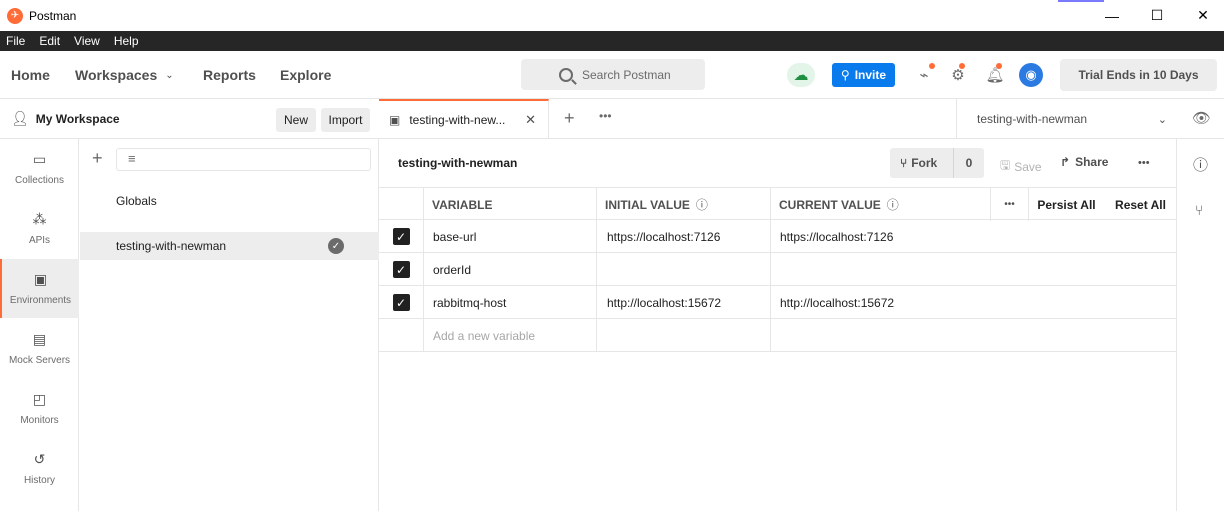 The width and height of the screenshot is (1224, 511). I want to click on cloud-sync-icon: ☁, so click(801, 75).